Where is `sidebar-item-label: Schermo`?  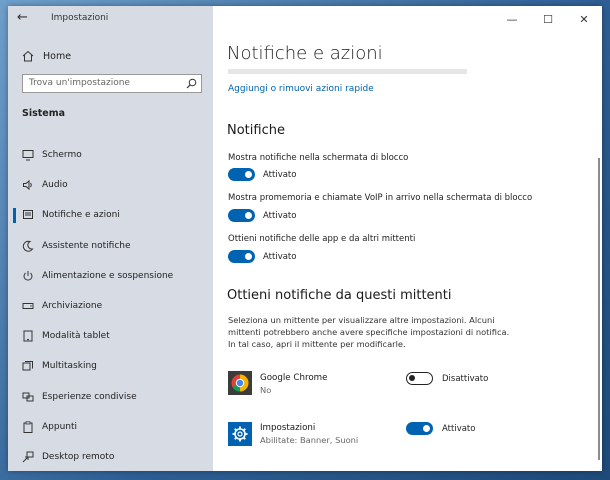 sidebar-item-label: Schermo is located at coordinates (62, 155).